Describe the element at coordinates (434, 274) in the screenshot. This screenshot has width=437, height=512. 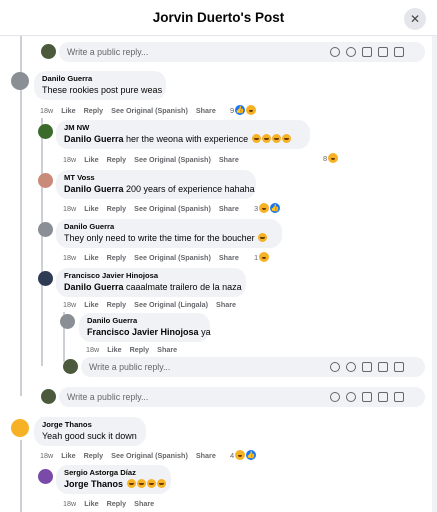
I see `scrollbar` at that location.